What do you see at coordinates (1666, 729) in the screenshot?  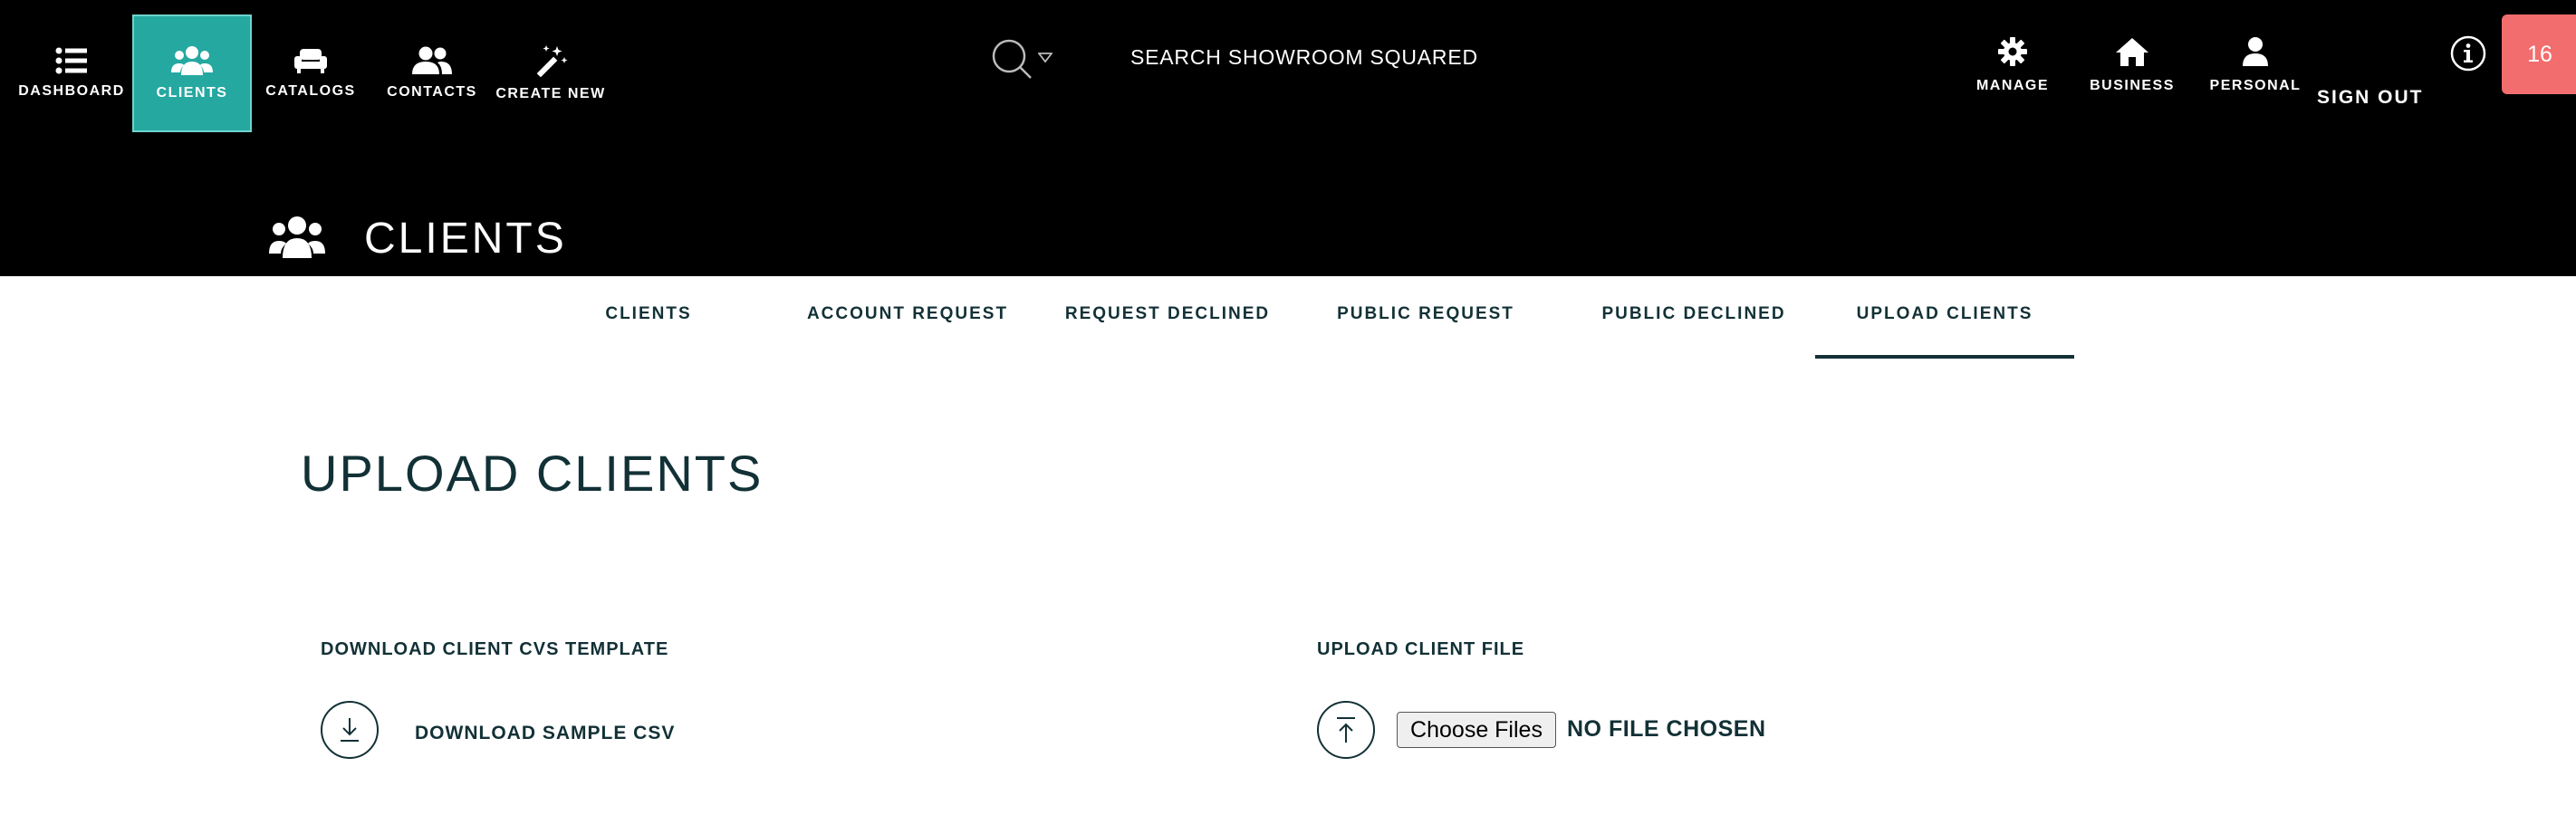 I see `file-status: NO FILE CHOSEN` at bounding box center [1666, 729].